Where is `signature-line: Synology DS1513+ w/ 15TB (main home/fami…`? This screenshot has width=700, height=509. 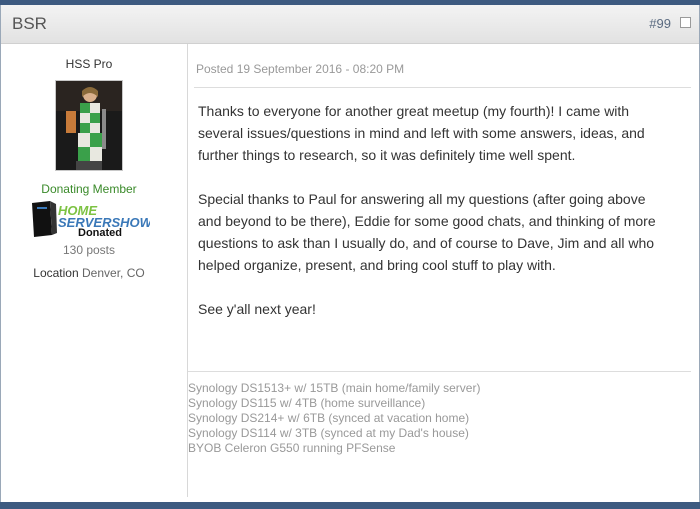 signature-line: Synology DS1513+ w/ 15TB (main home/fami… is located at coordinates (334, 388).